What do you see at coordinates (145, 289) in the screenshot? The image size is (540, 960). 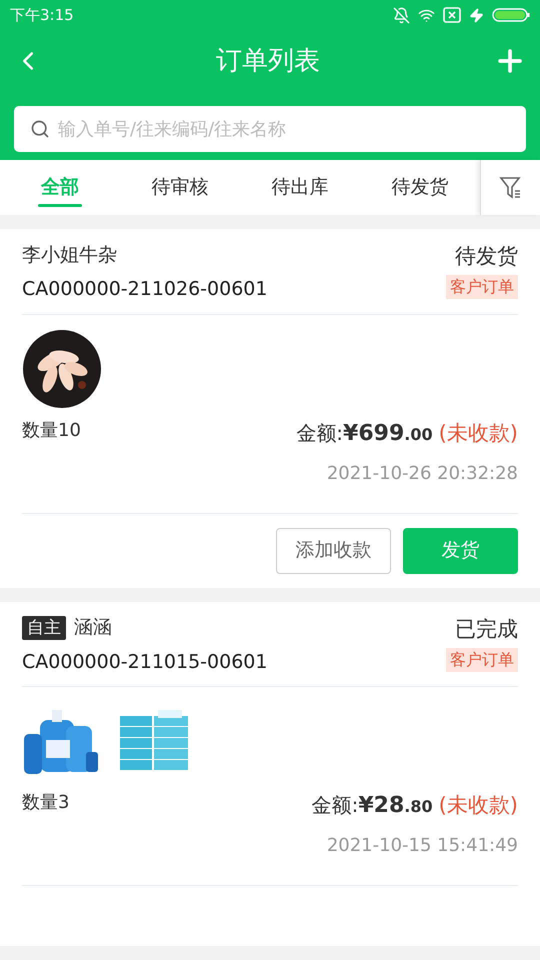 I see `order-number: CA000000-211026-00601` at bounding box center [145, 289].